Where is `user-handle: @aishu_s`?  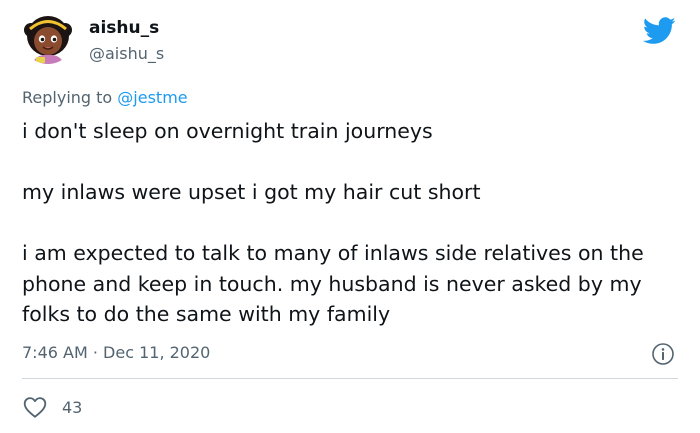
user-handle: @aishu_s is located at coordinates (126, 54).